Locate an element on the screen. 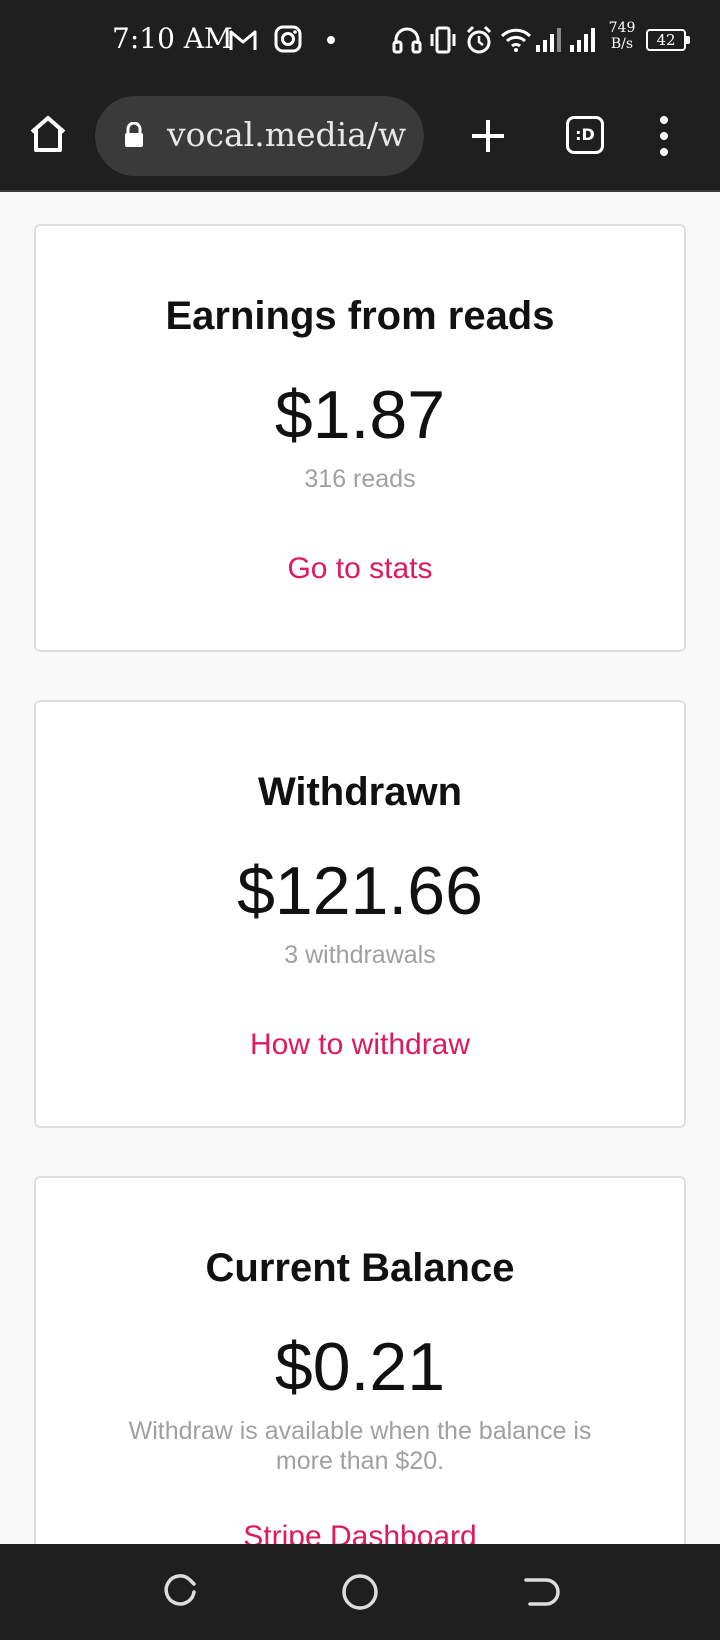  status-time: 7:10 AM is located at coordinates (172, 38).